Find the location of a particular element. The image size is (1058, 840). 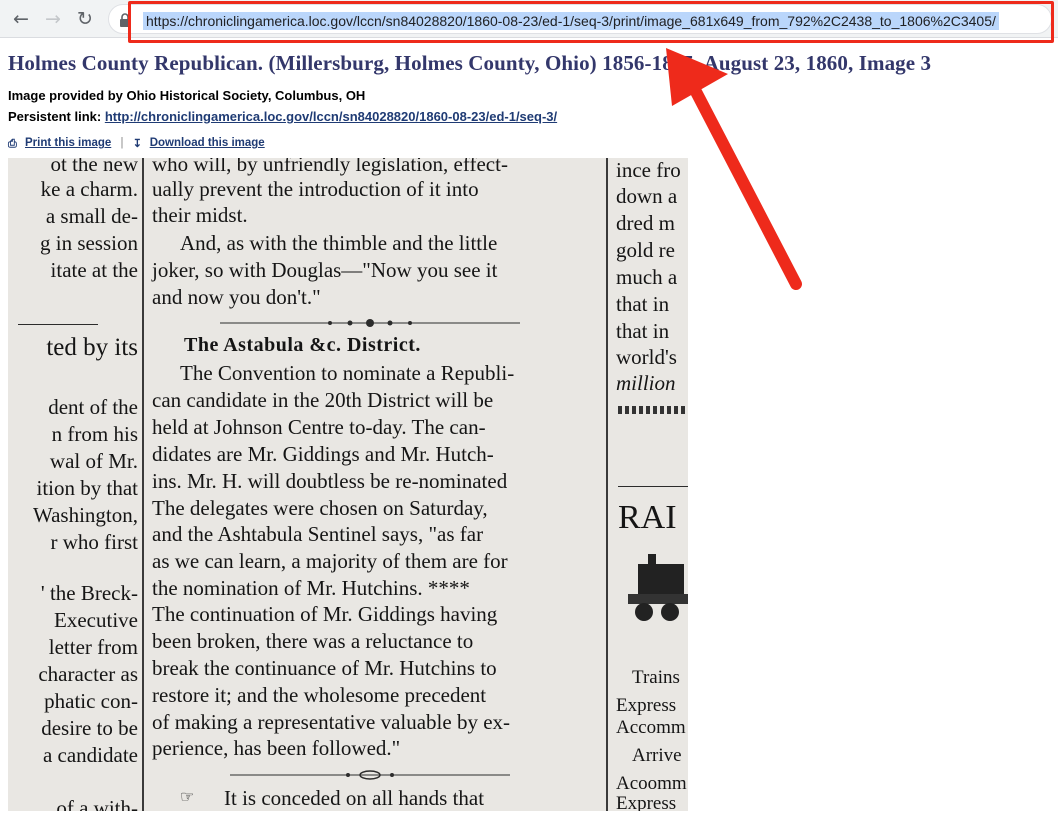

pointing-hand-icon: ☞ is located at coordinates (187, 797).